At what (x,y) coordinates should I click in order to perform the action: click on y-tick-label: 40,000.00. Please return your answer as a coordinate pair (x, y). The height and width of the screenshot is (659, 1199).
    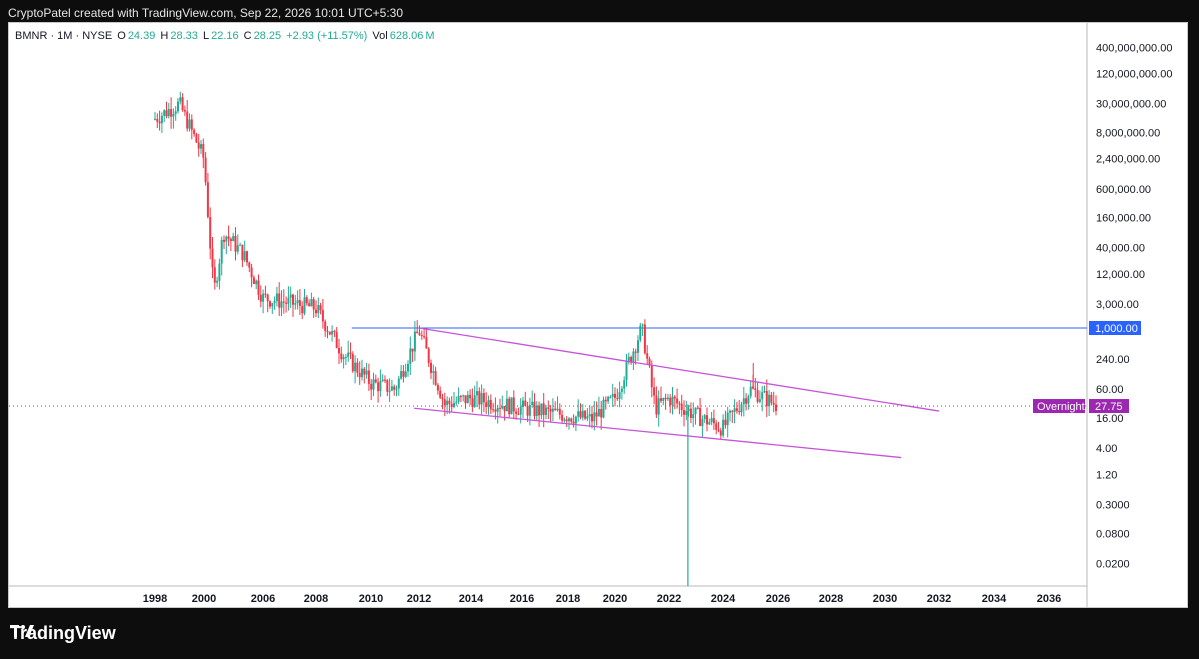
    Looking at the image, I should click on (1120, 249).